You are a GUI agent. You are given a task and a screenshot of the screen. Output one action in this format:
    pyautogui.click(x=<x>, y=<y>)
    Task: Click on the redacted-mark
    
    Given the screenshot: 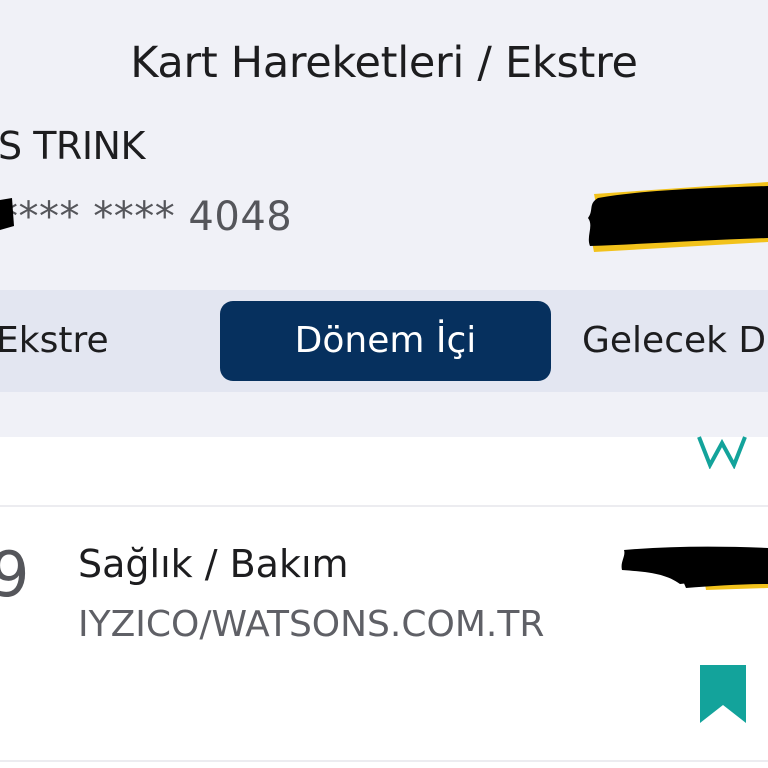 What is the action you would take?
    pyautogui.click(x=7, y=214)
    